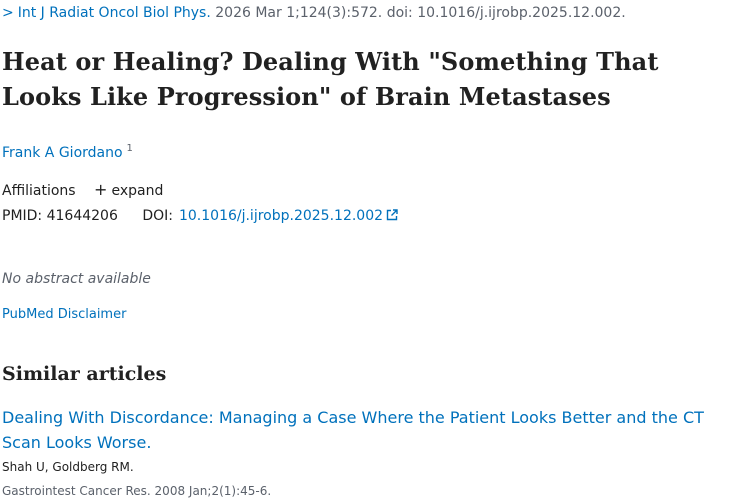 The width and height of the screenshot is (750, 500). What do you see at coordinates (281, 216) in the screenshot?
I see `doi-value: 10.1016/j.ijrobp.2025.12.002` at bounding box center [281, 216].